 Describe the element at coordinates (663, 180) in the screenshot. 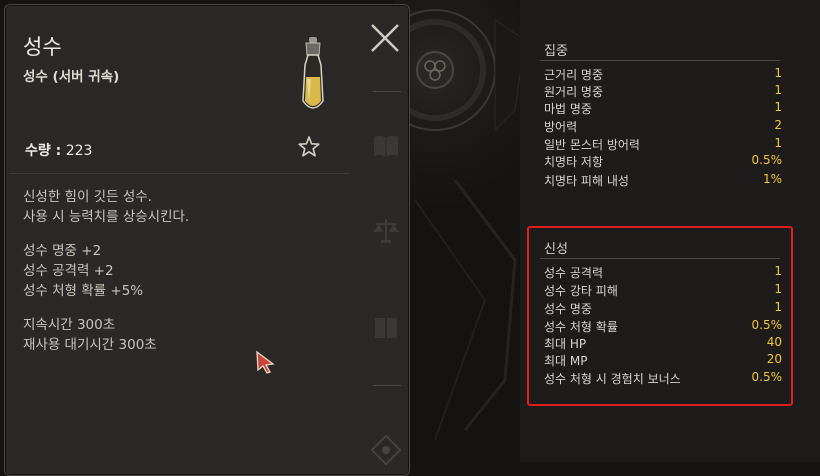

I see `stat-row: 치명타 피해 내성 1%` at that location.